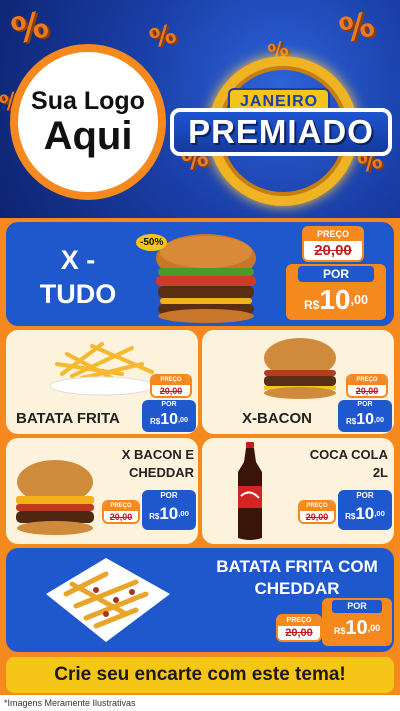 The image size is (400, 711). I want to click on badge-title: PREMIADO, so click(281, 131).